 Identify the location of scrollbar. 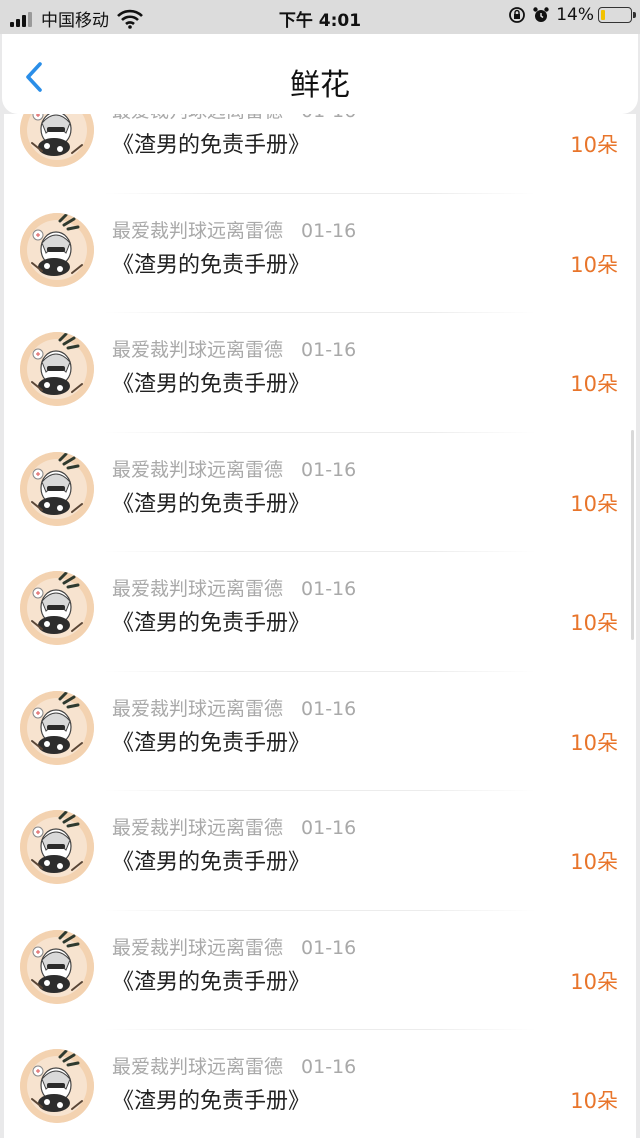
(632, 535).